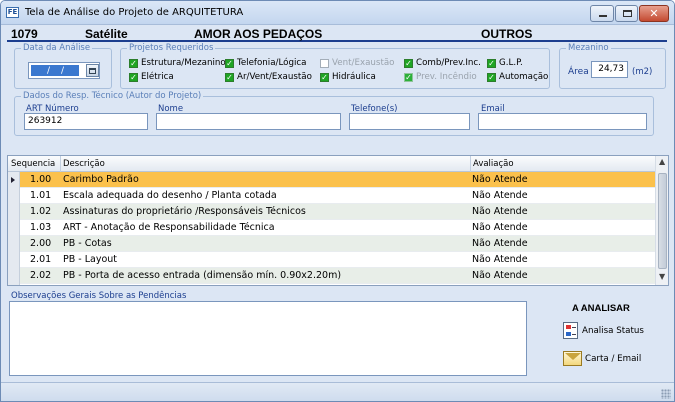 This screenshot has width=675, height=402. Describe the element at coordinates (642, 72) in the screenshot. I see `area-unit: (m2)` at that location.